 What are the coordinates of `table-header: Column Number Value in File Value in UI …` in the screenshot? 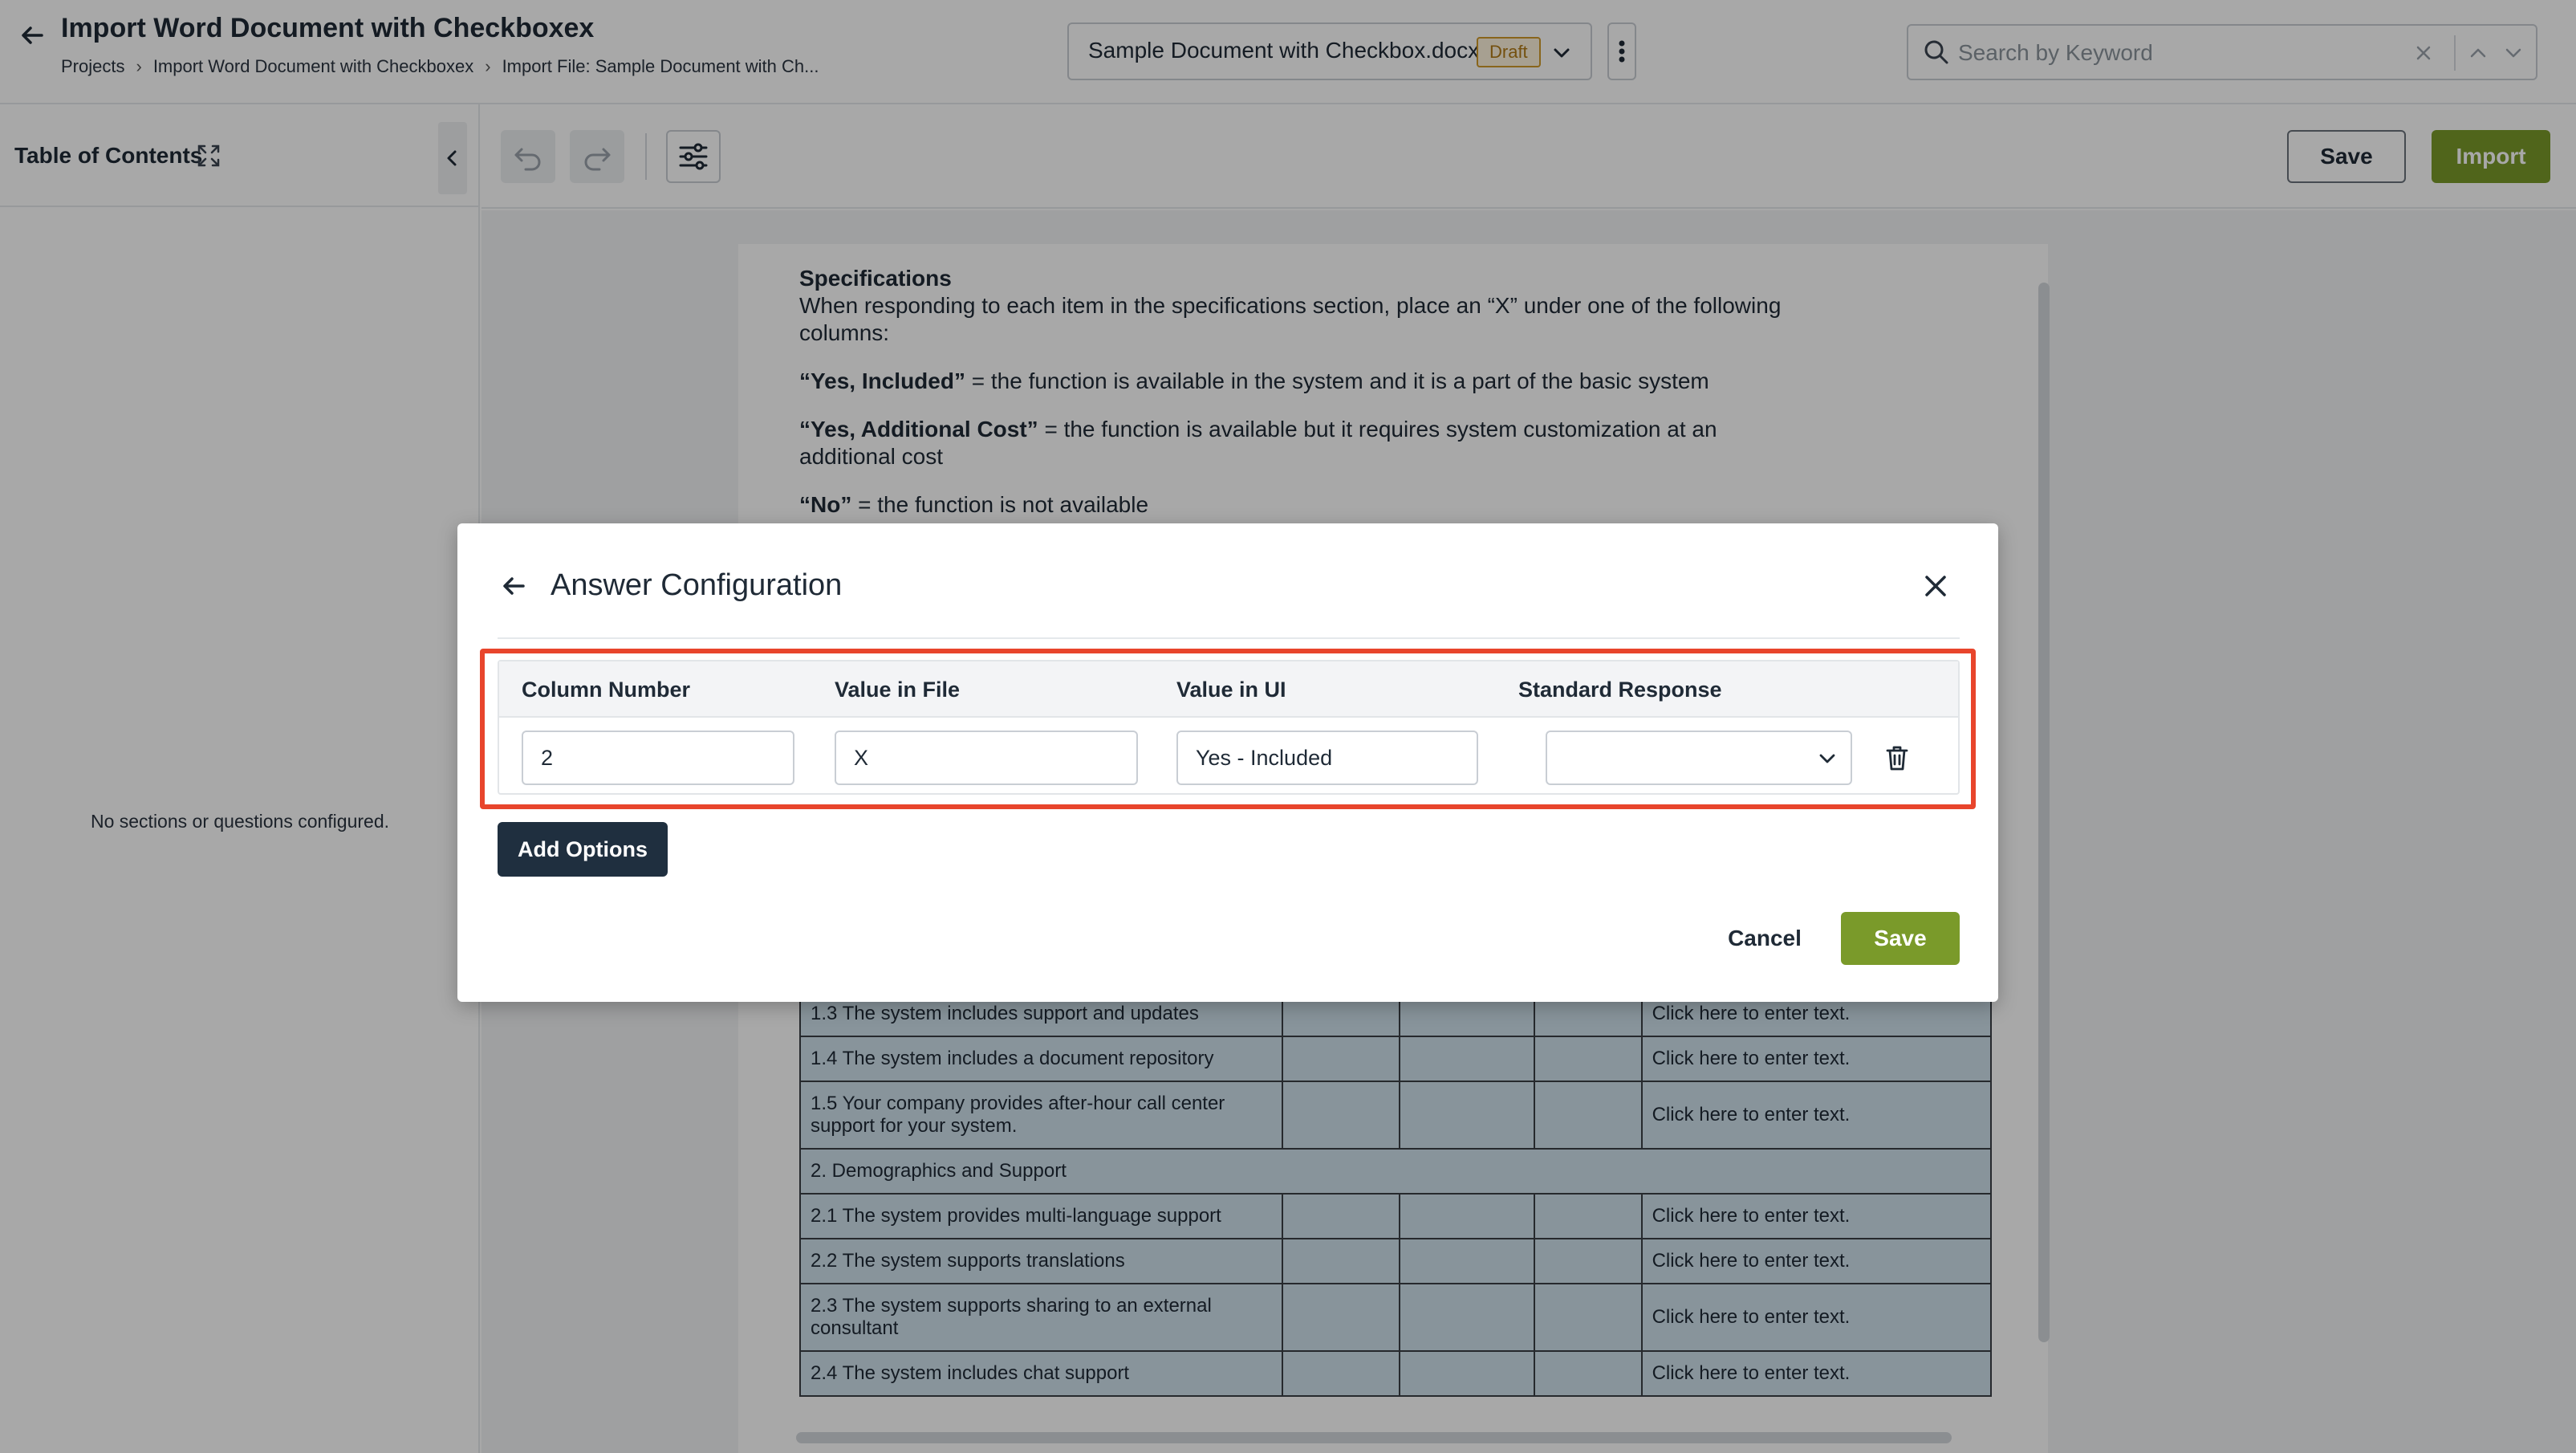 It's located at (1229, 689).